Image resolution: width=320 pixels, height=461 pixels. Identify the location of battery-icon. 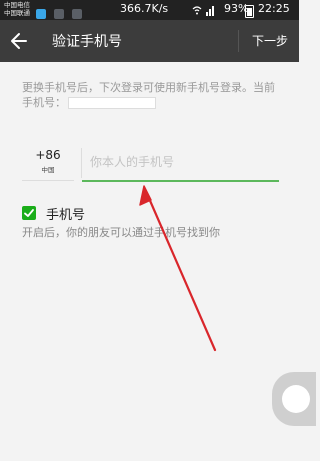
(249, 11).